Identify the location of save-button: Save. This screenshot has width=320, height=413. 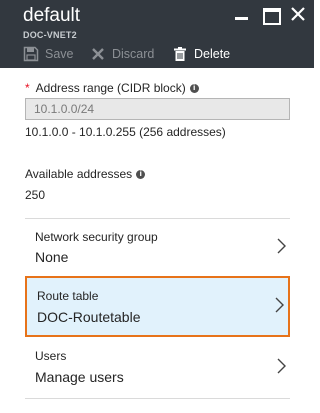
(48, 54).